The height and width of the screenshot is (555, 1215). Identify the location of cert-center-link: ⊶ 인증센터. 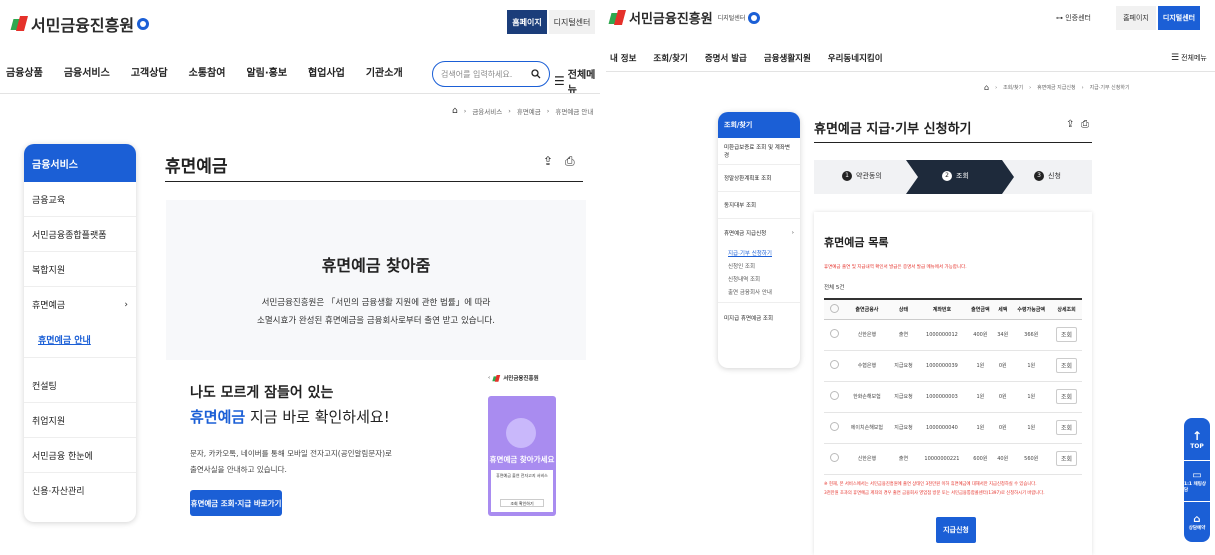
(1073, 18).